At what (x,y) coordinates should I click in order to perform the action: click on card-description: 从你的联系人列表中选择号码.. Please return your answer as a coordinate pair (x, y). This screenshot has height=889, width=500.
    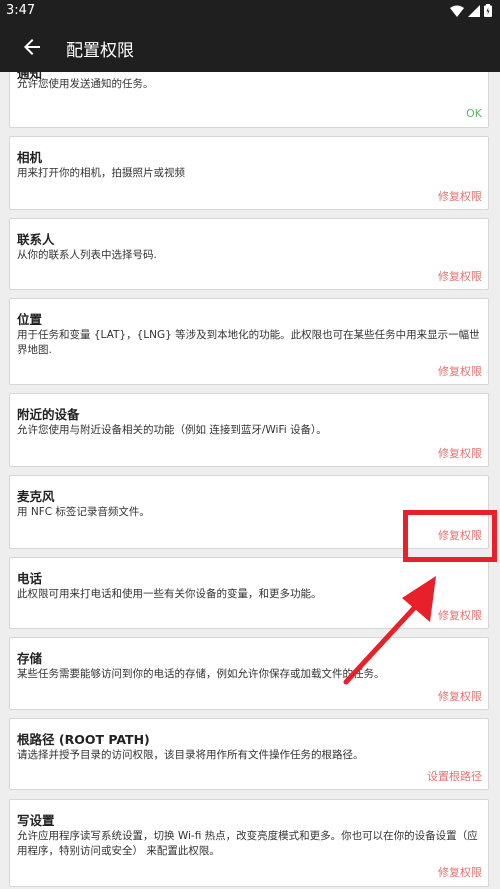
    Looking at the image, I should click on (87, 255).